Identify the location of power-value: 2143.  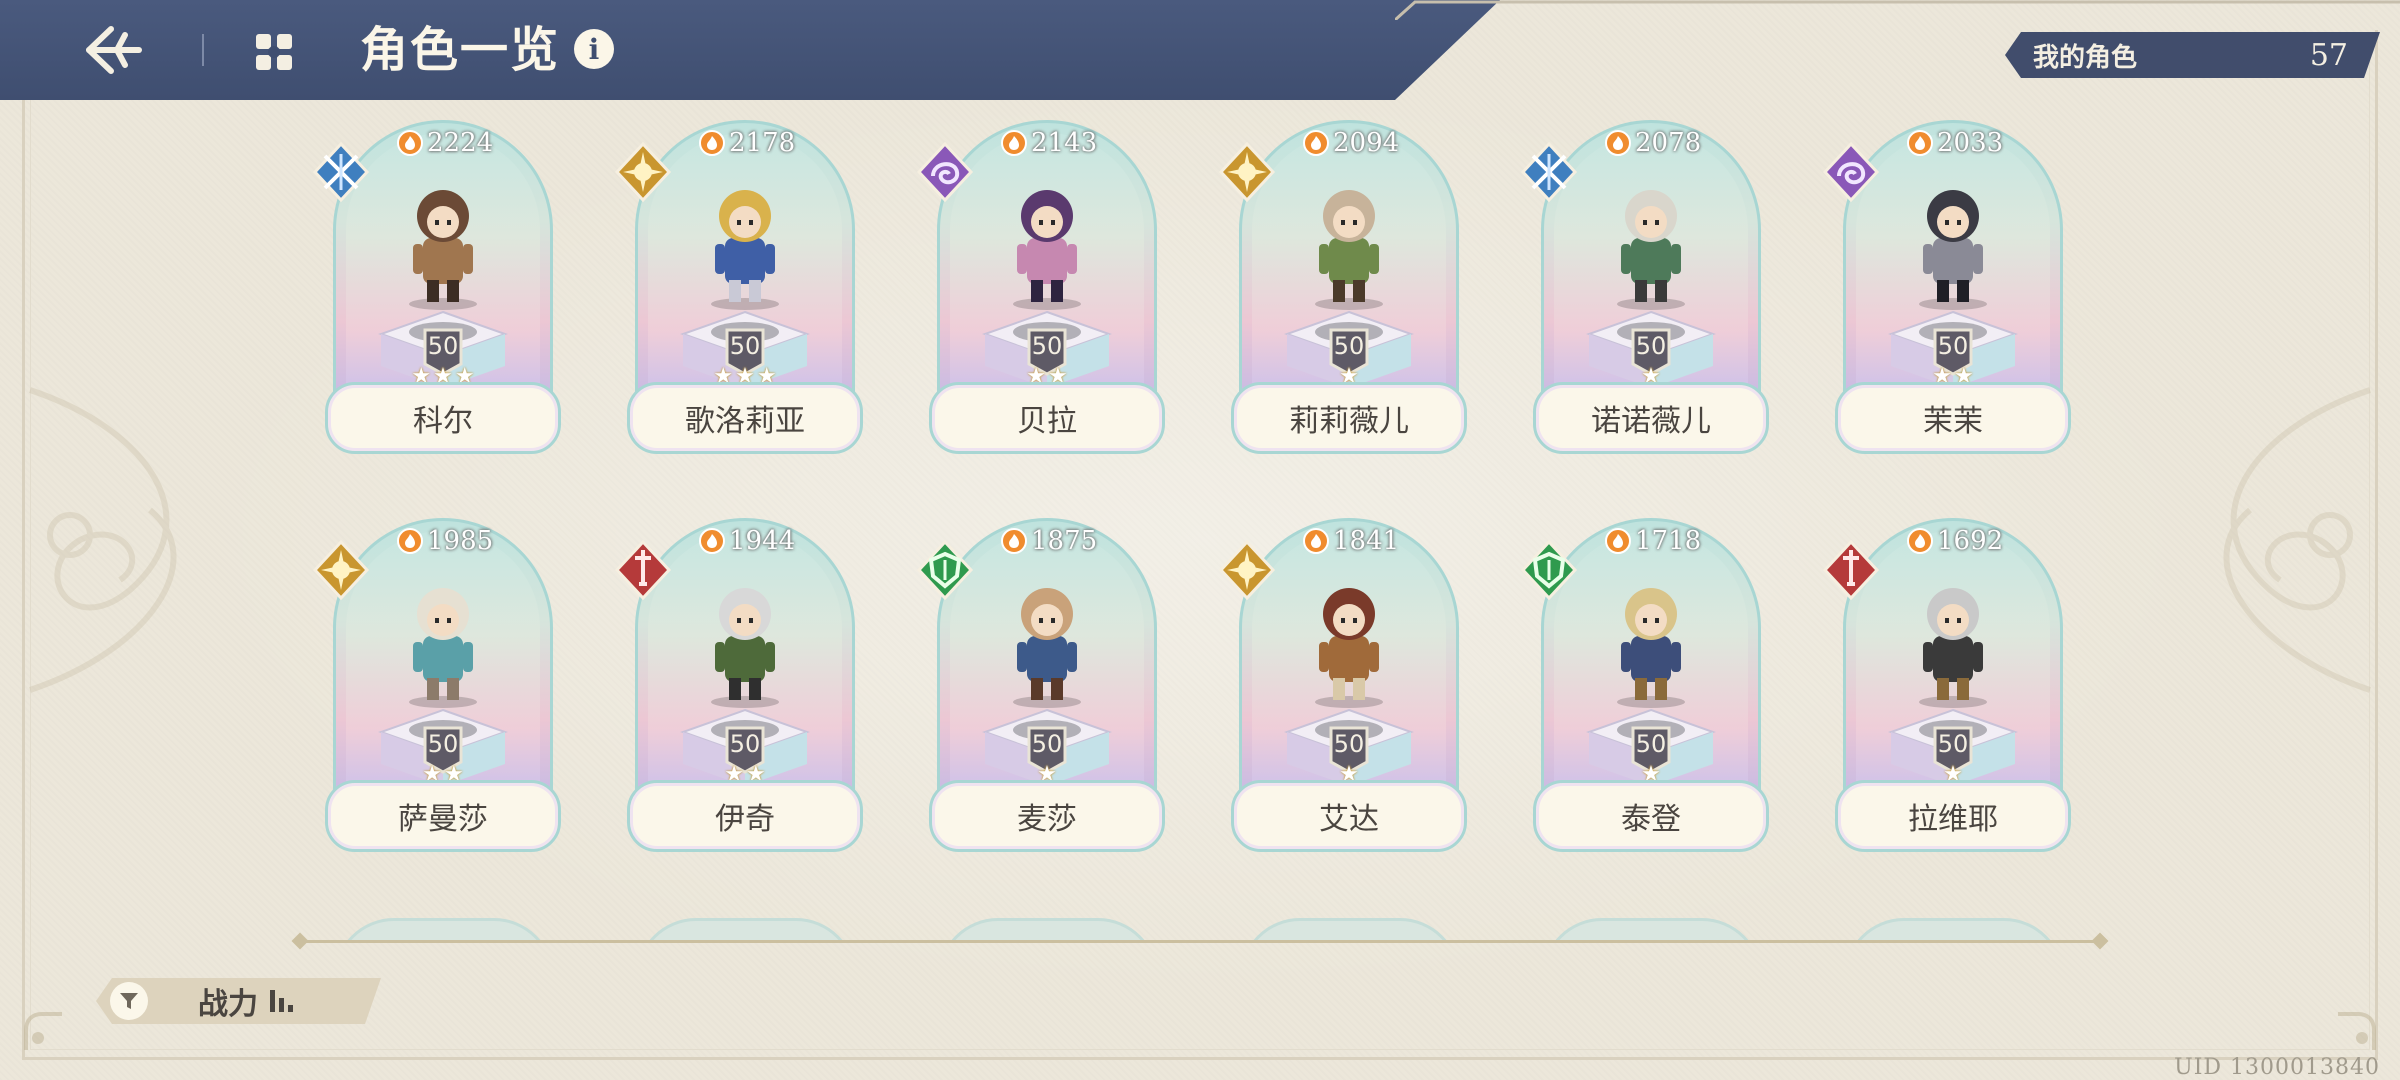
(1064, 143).